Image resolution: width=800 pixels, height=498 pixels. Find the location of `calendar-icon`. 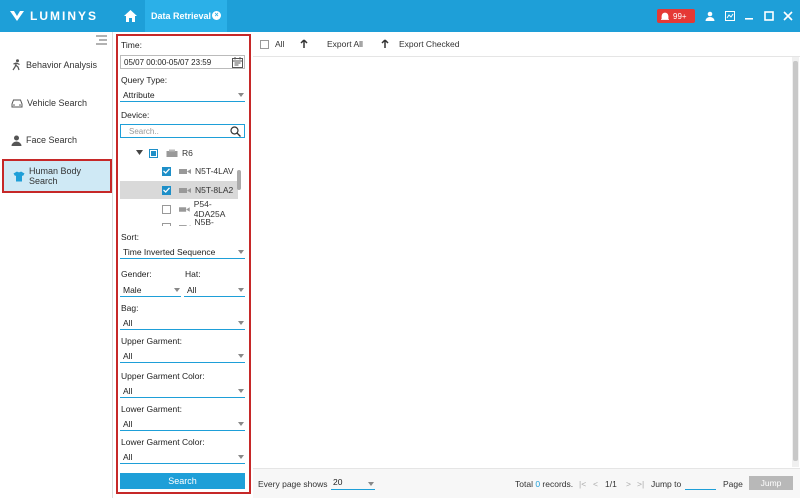

calendar-icon is located at coordinates (237, 62).